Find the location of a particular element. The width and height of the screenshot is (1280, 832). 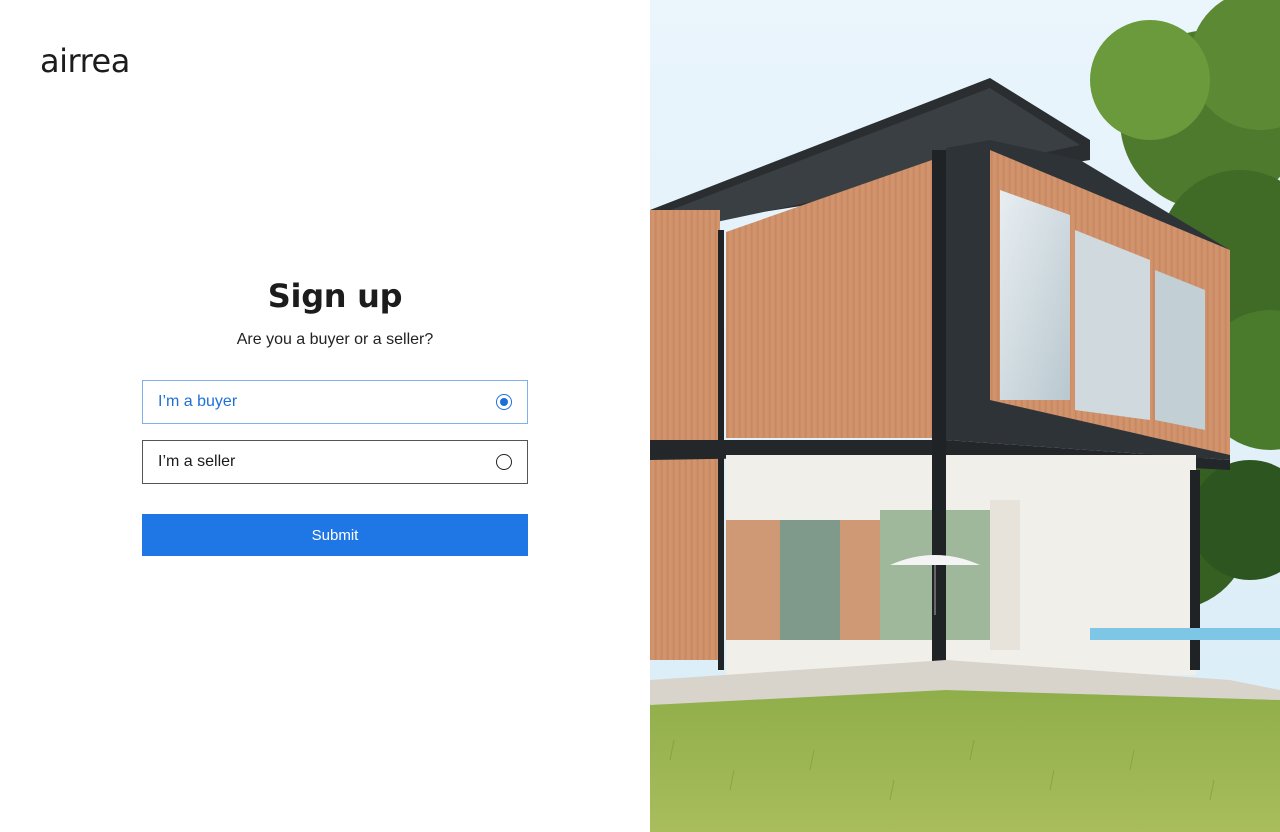

page-title: Sign up is located at coordinates (335, 296).